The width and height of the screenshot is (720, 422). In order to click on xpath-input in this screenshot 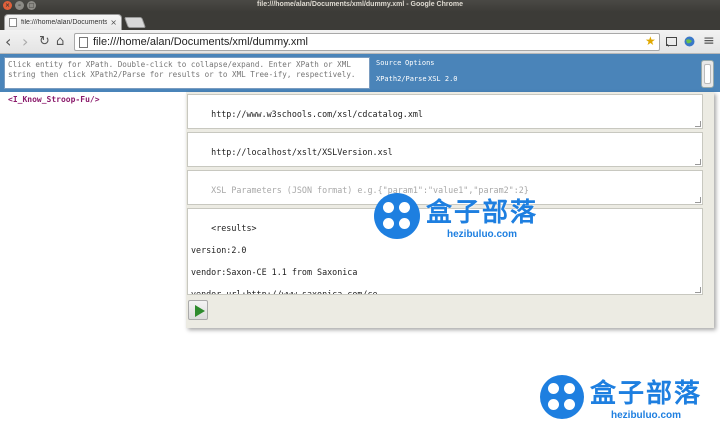, I will do `click(187, 73)`.